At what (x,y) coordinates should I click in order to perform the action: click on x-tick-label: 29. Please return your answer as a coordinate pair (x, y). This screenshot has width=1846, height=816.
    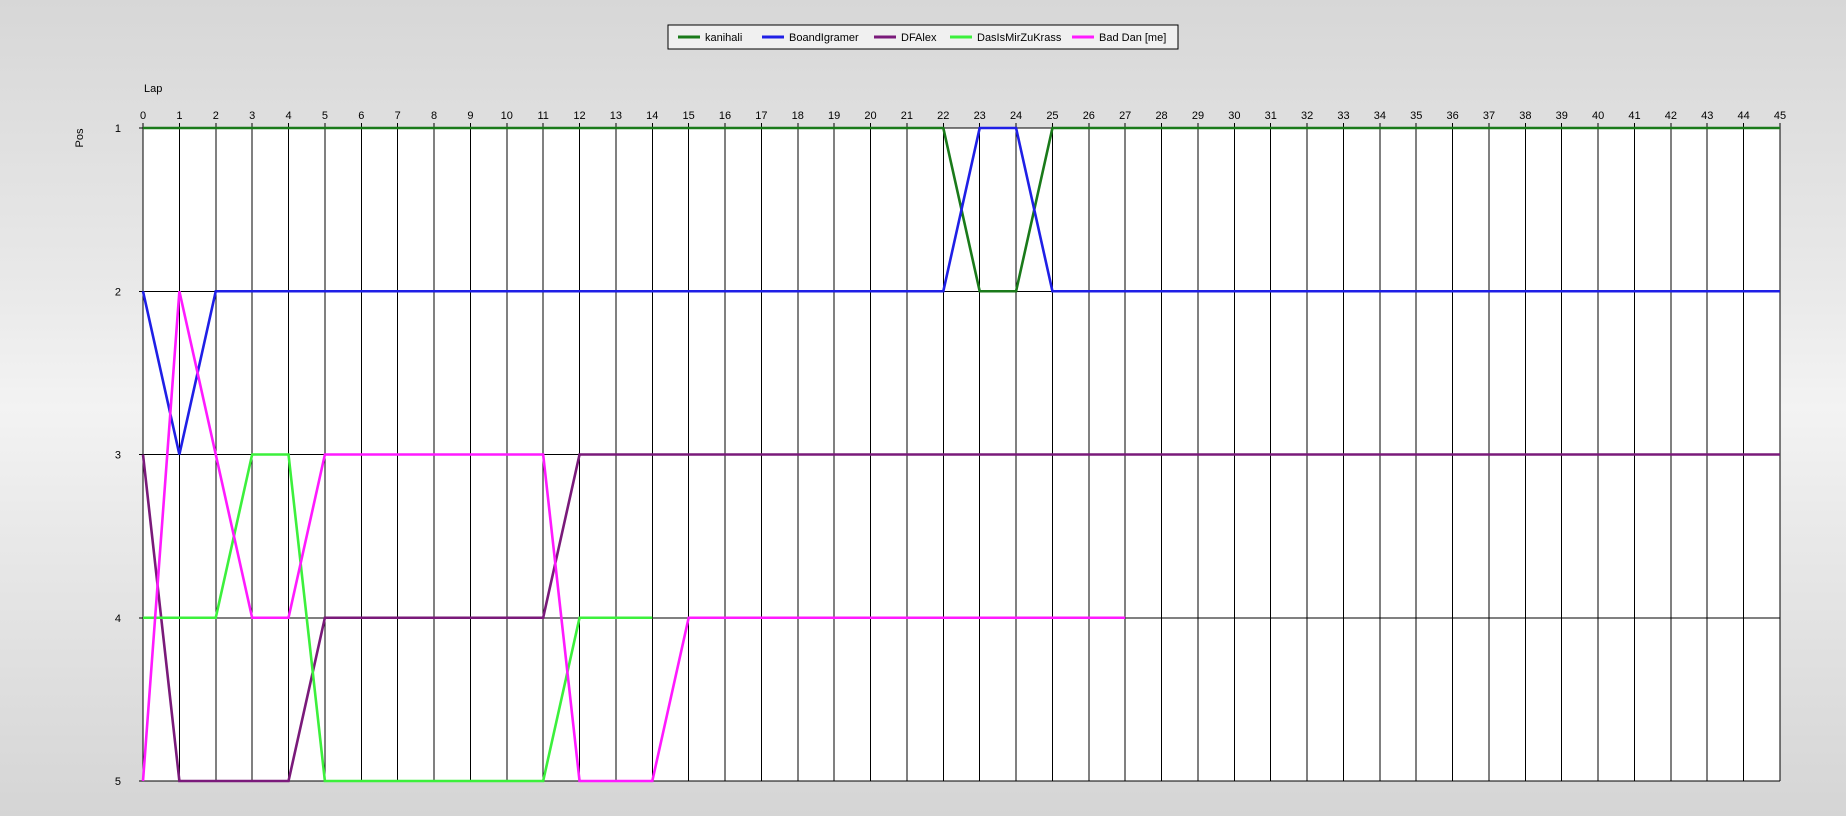
    Looking at the image, I should click on (1198, 116).